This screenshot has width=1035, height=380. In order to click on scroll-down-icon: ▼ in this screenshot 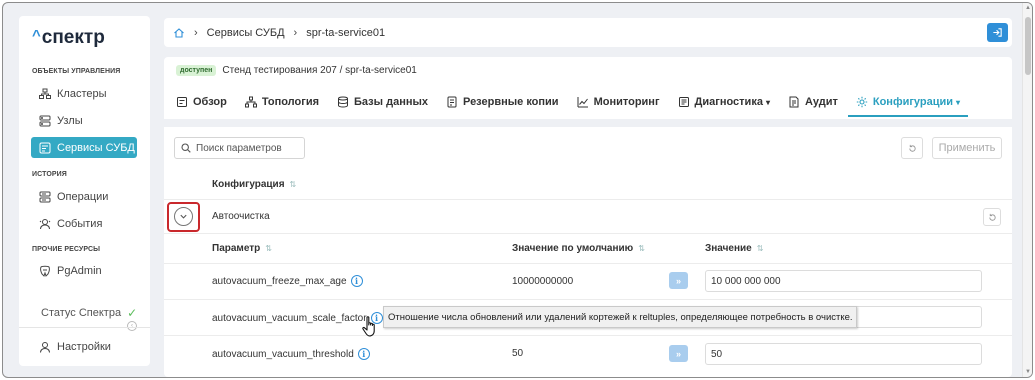, I will do `click(1028, 372)`.